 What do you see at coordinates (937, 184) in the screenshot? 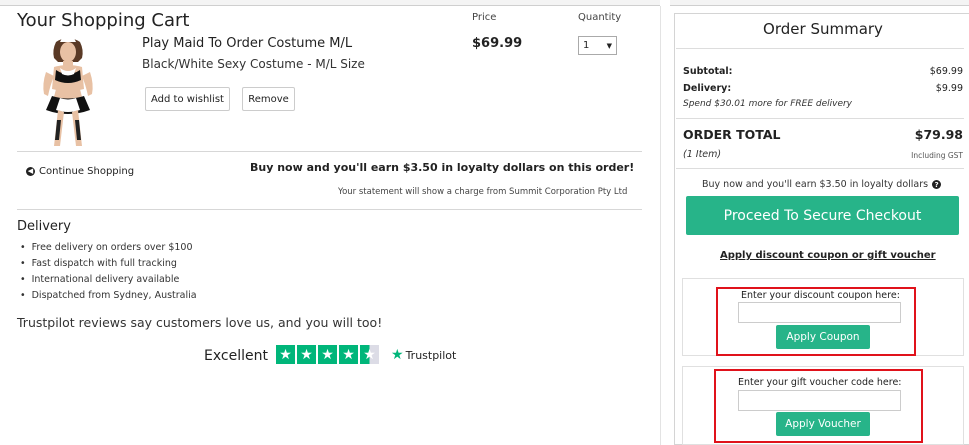
I see `help-icon: ?` at bounding box center [937, 184].